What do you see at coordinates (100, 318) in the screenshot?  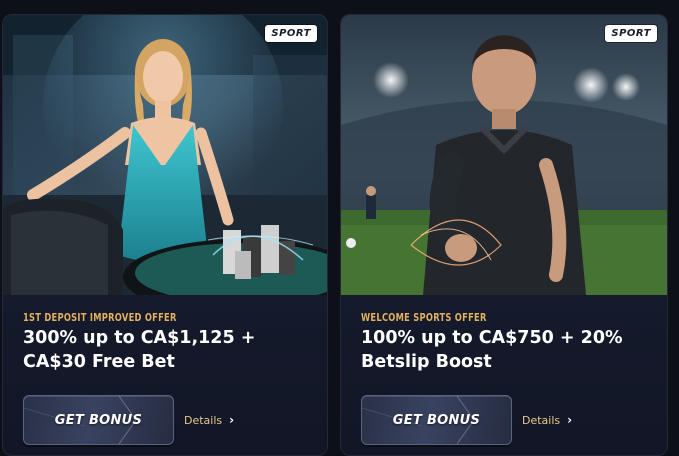 I see `offer-eyebrow: 1ST DEPOSIT IMPROVED OFFER` at bounding box center [100, 318].